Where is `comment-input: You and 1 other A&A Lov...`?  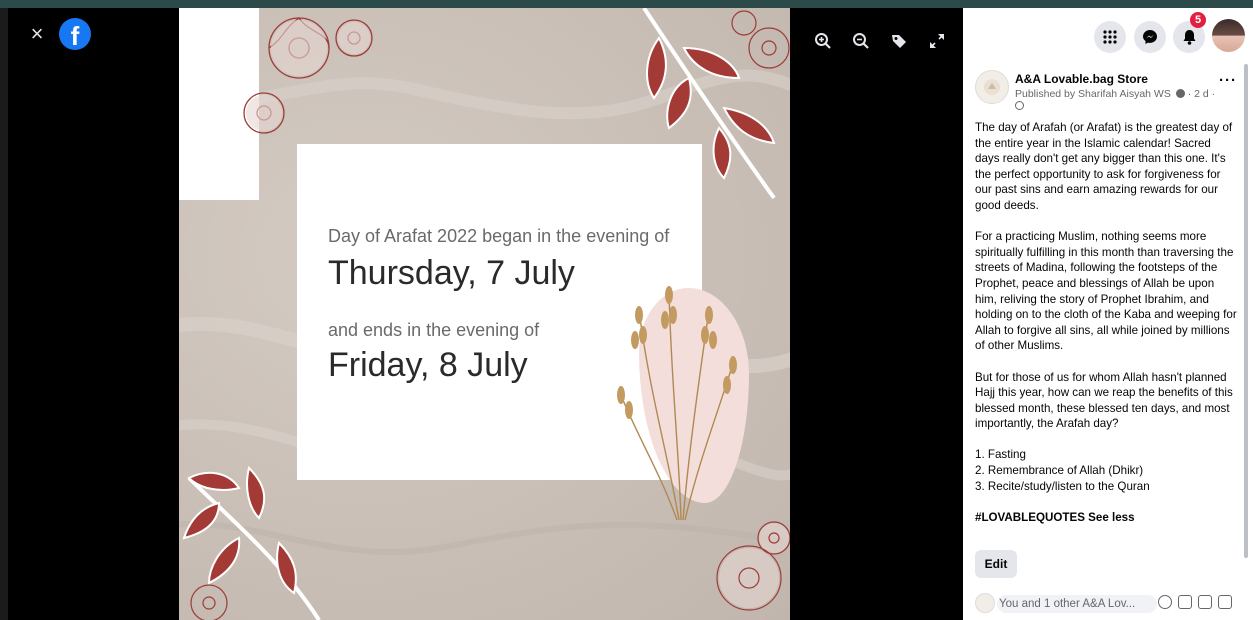 comment-input: You and 1 other A&A Lov... is located at coordinates (1077, 604).